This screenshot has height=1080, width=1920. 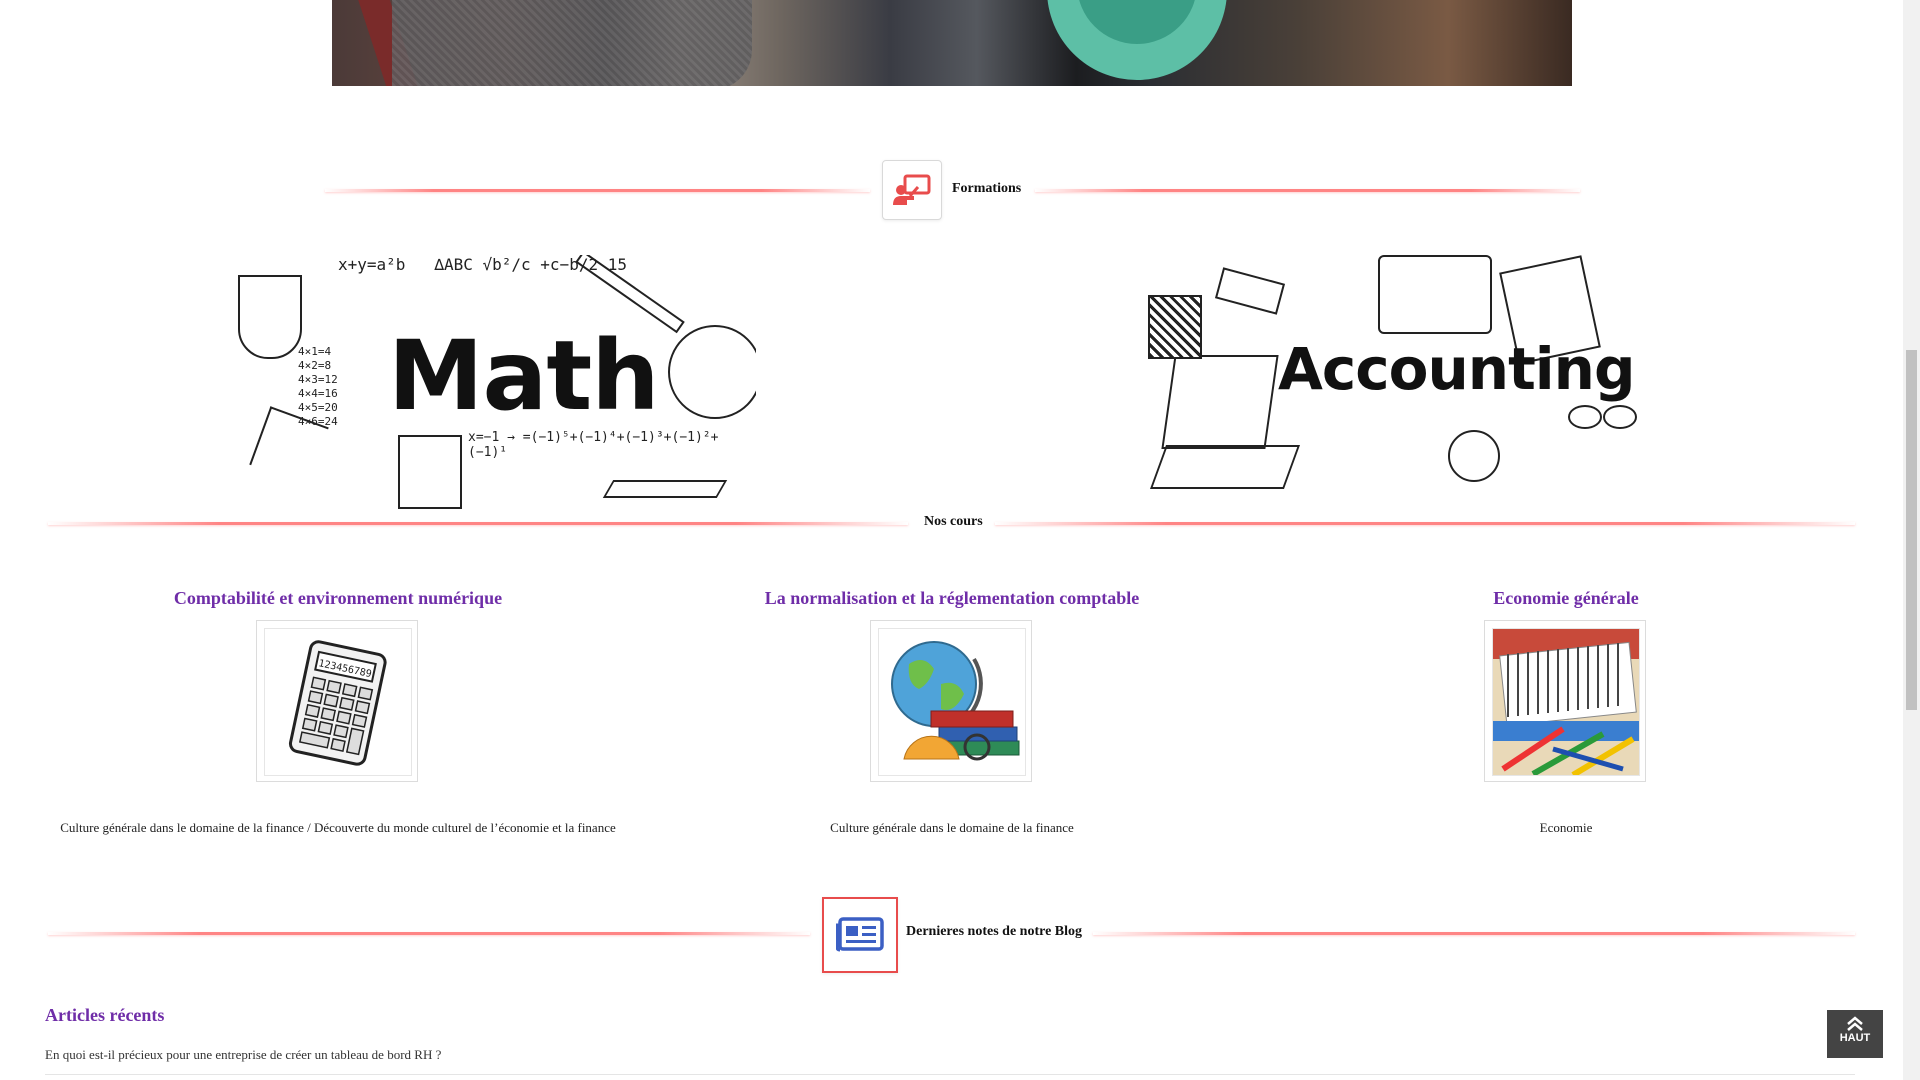 What do you see at coordinates (1456, 369) in the screenshot?
I see `accounting-banner-text: Accounting` at bounding box center [1456, 369].